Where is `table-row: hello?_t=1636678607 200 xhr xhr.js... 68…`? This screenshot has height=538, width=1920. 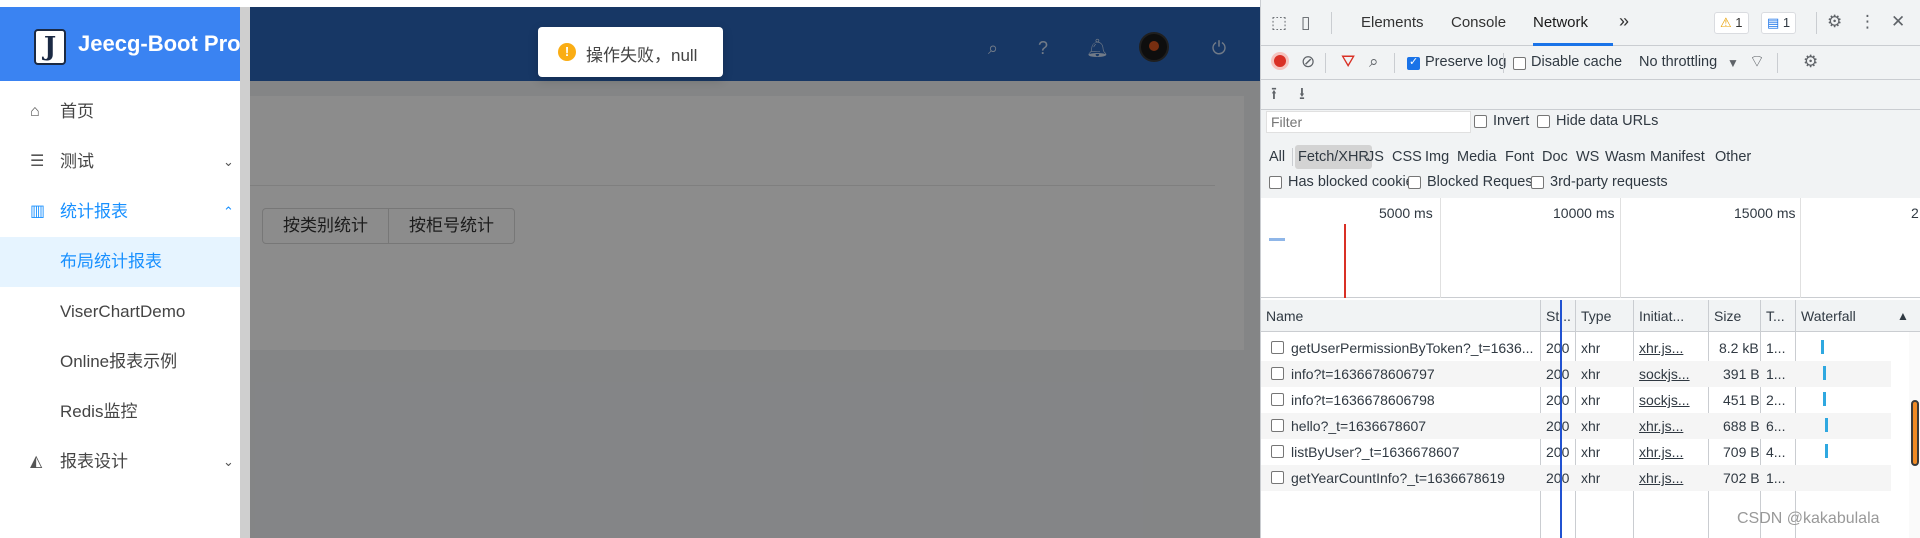 table-row: hello?_t=1636678607 200 xhr xhr.js... 68… is located at coordinates (1576, 426).